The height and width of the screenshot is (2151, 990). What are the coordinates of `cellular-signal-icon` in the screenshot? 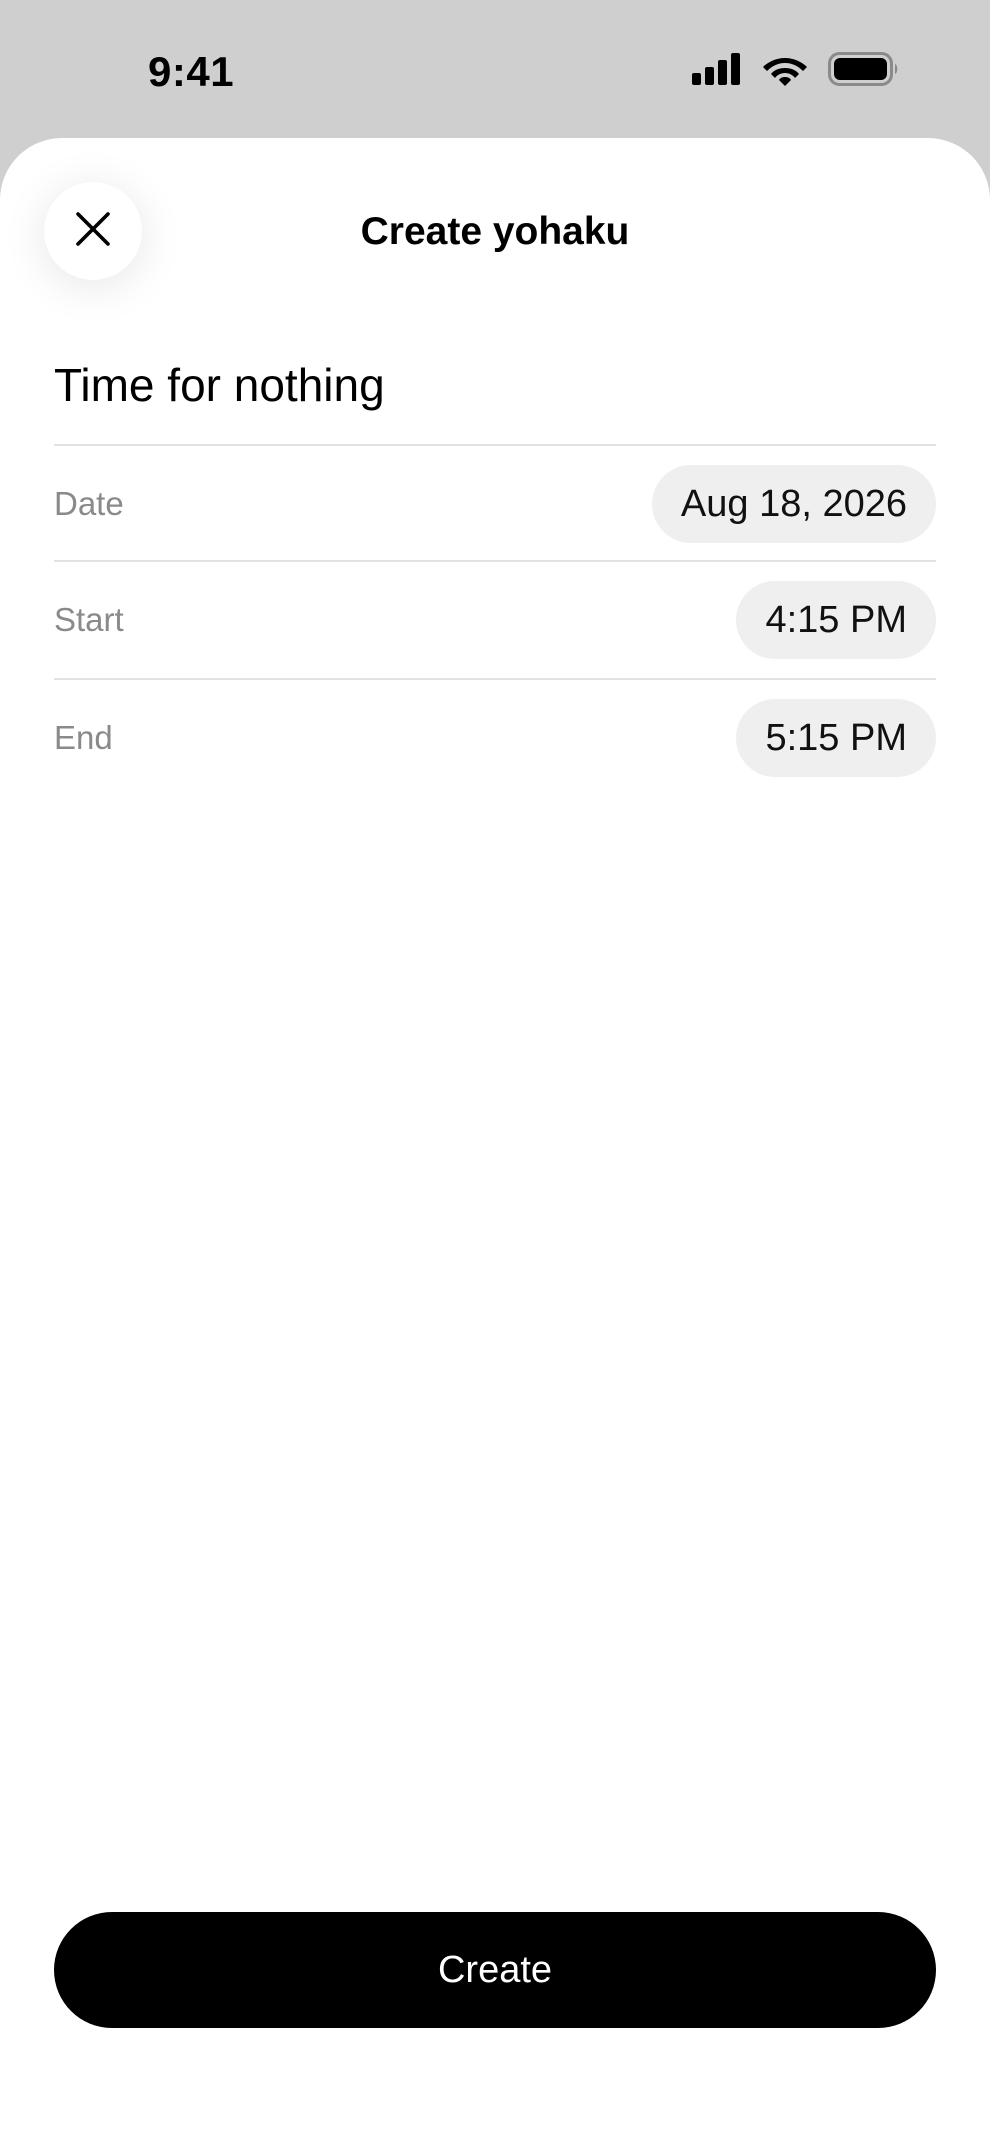 It's located at (717, 71).